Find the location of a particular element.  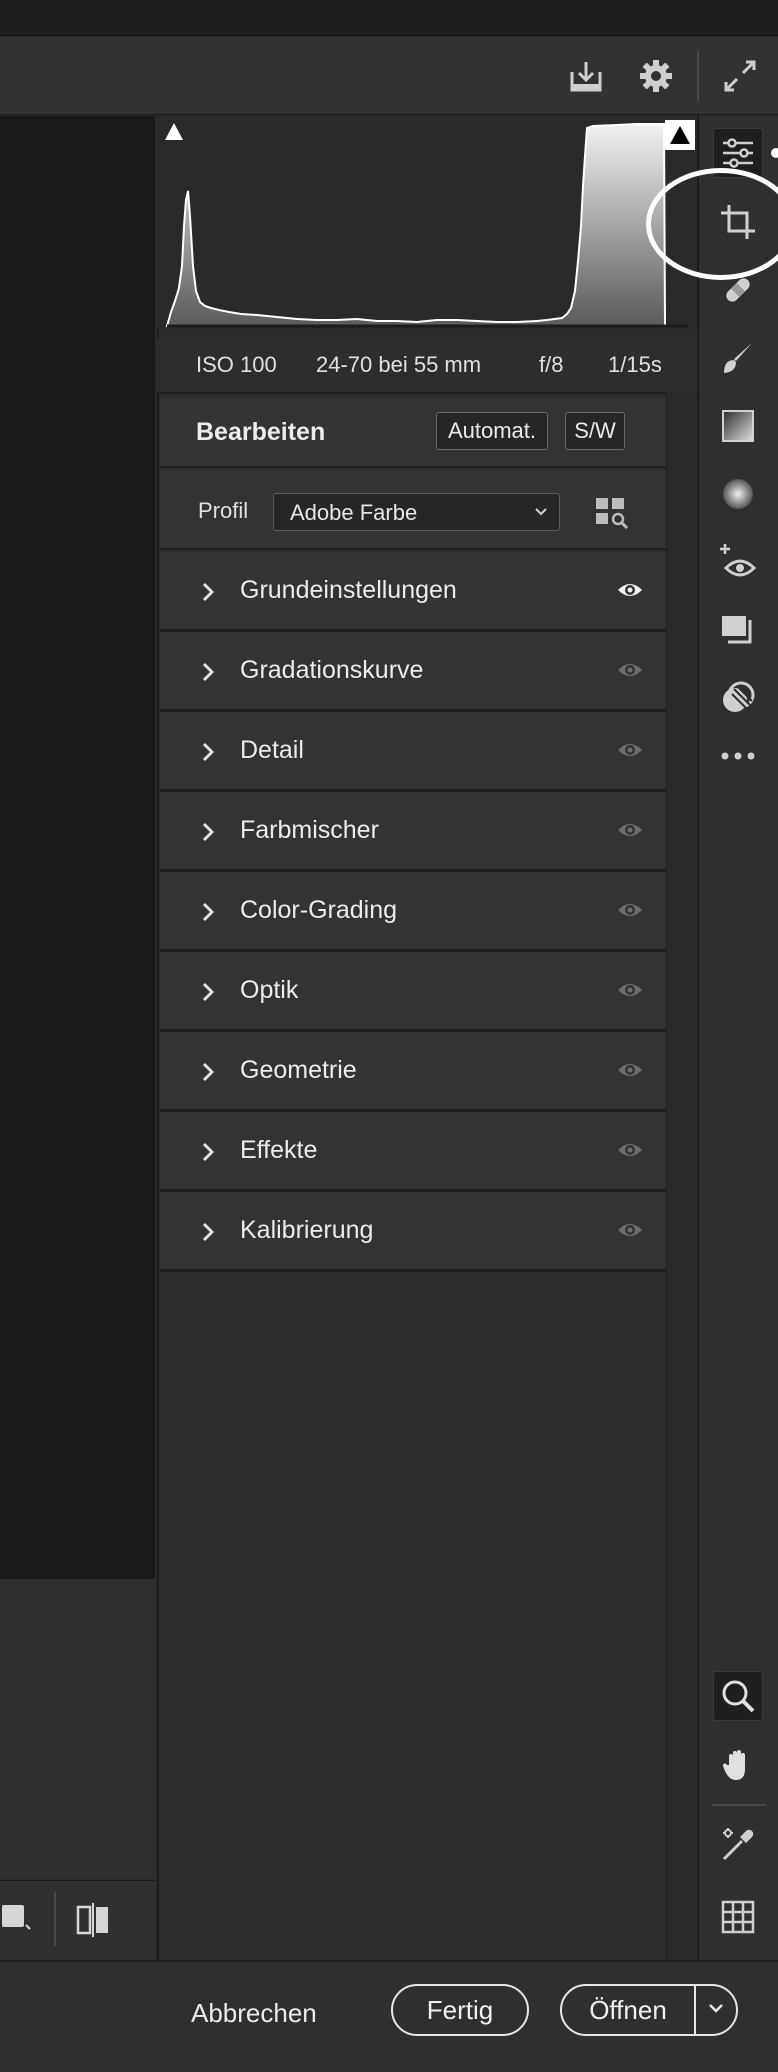

toolbar-divider is located at coordinates (698, 76).